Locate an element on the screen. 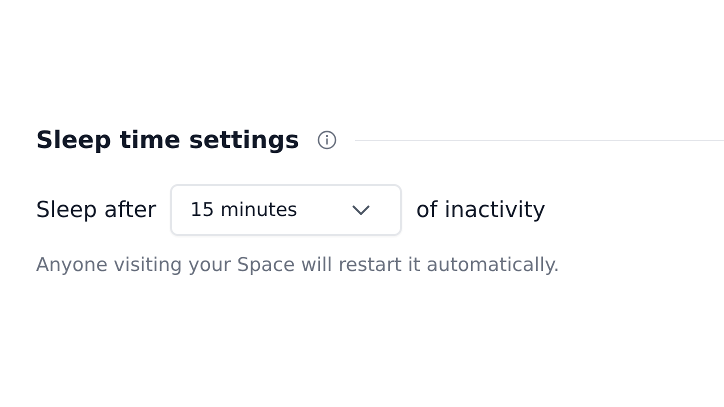  section-title: Sleep time settings is located at coordinates (168, 140).